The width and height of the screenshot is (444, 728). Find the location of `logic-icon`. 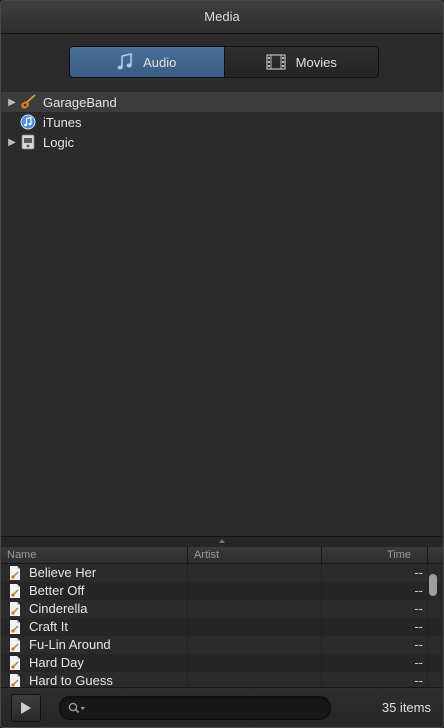

logic-icon is located at coordinates (28, 142).